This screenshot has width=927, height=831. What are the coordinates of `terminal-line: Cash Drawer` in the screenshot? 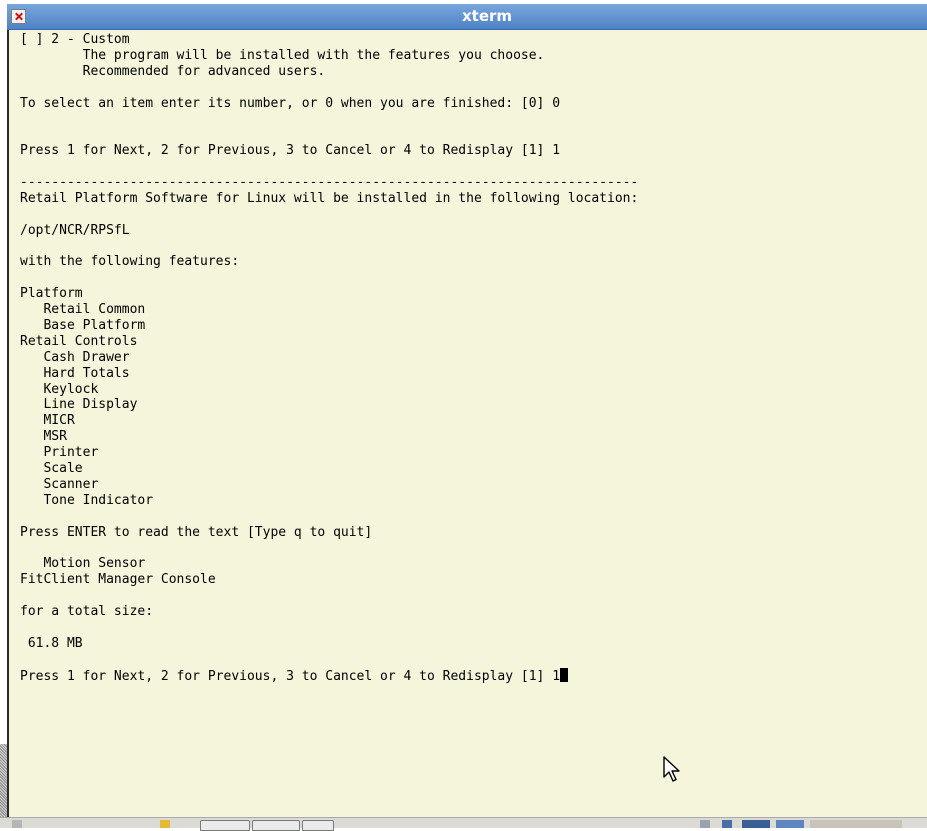 It's located at (75, 357).